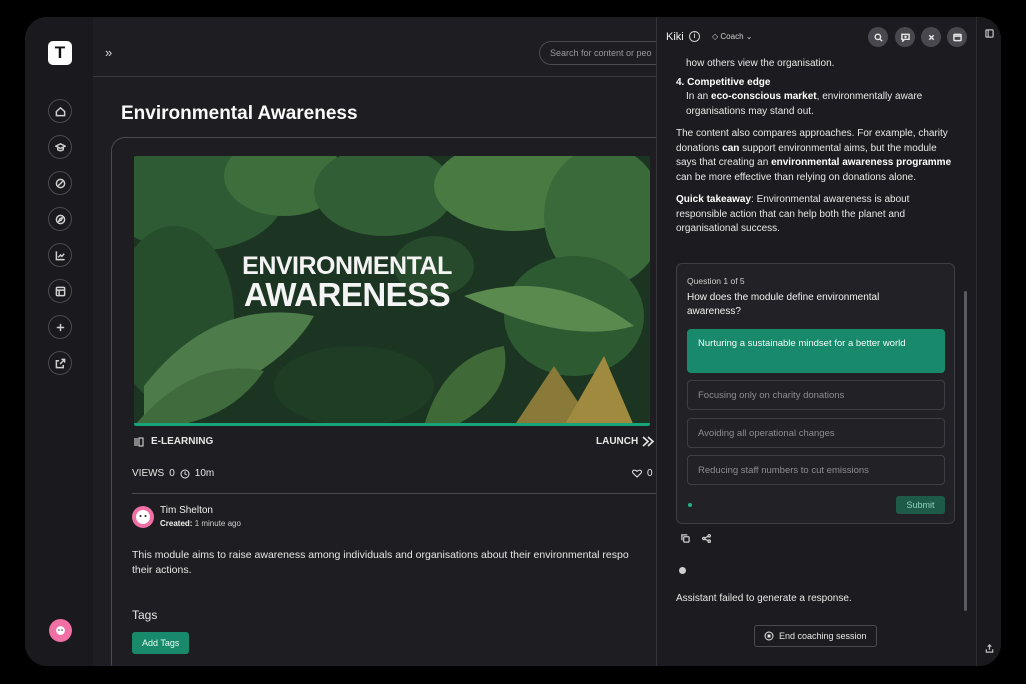 The image size is (1026, 684). What do you see at coordinates (186, 510) in the screenshot?
I see `author-name: Tim Shelton` at bounding box center [186, 510].